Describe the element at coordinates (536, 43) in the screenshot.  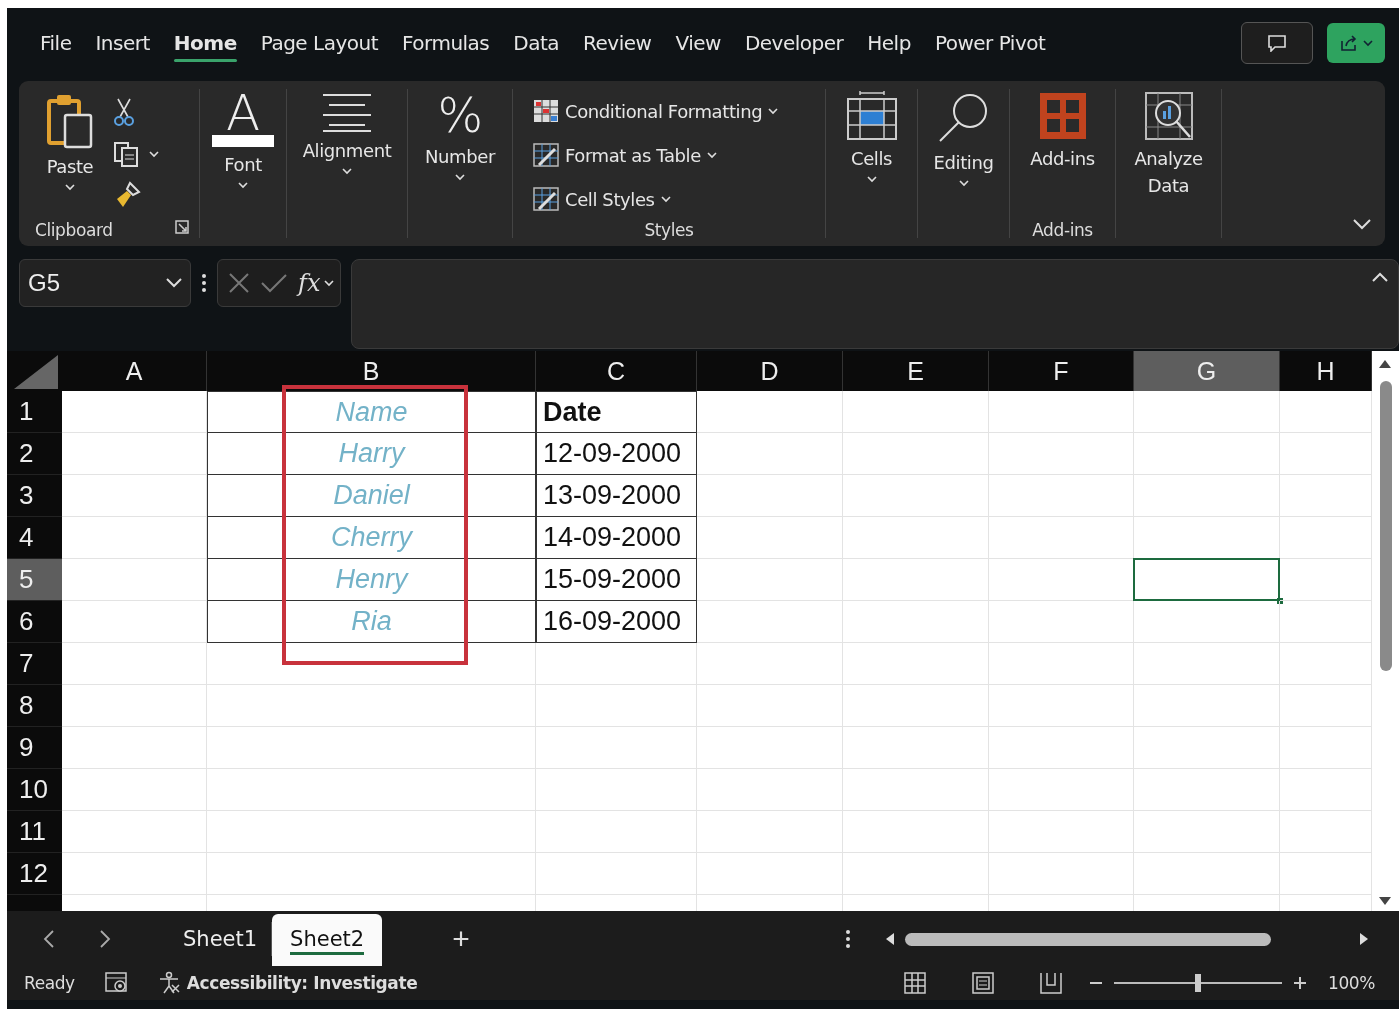
I see `ribbon-tab: Data` at that location.